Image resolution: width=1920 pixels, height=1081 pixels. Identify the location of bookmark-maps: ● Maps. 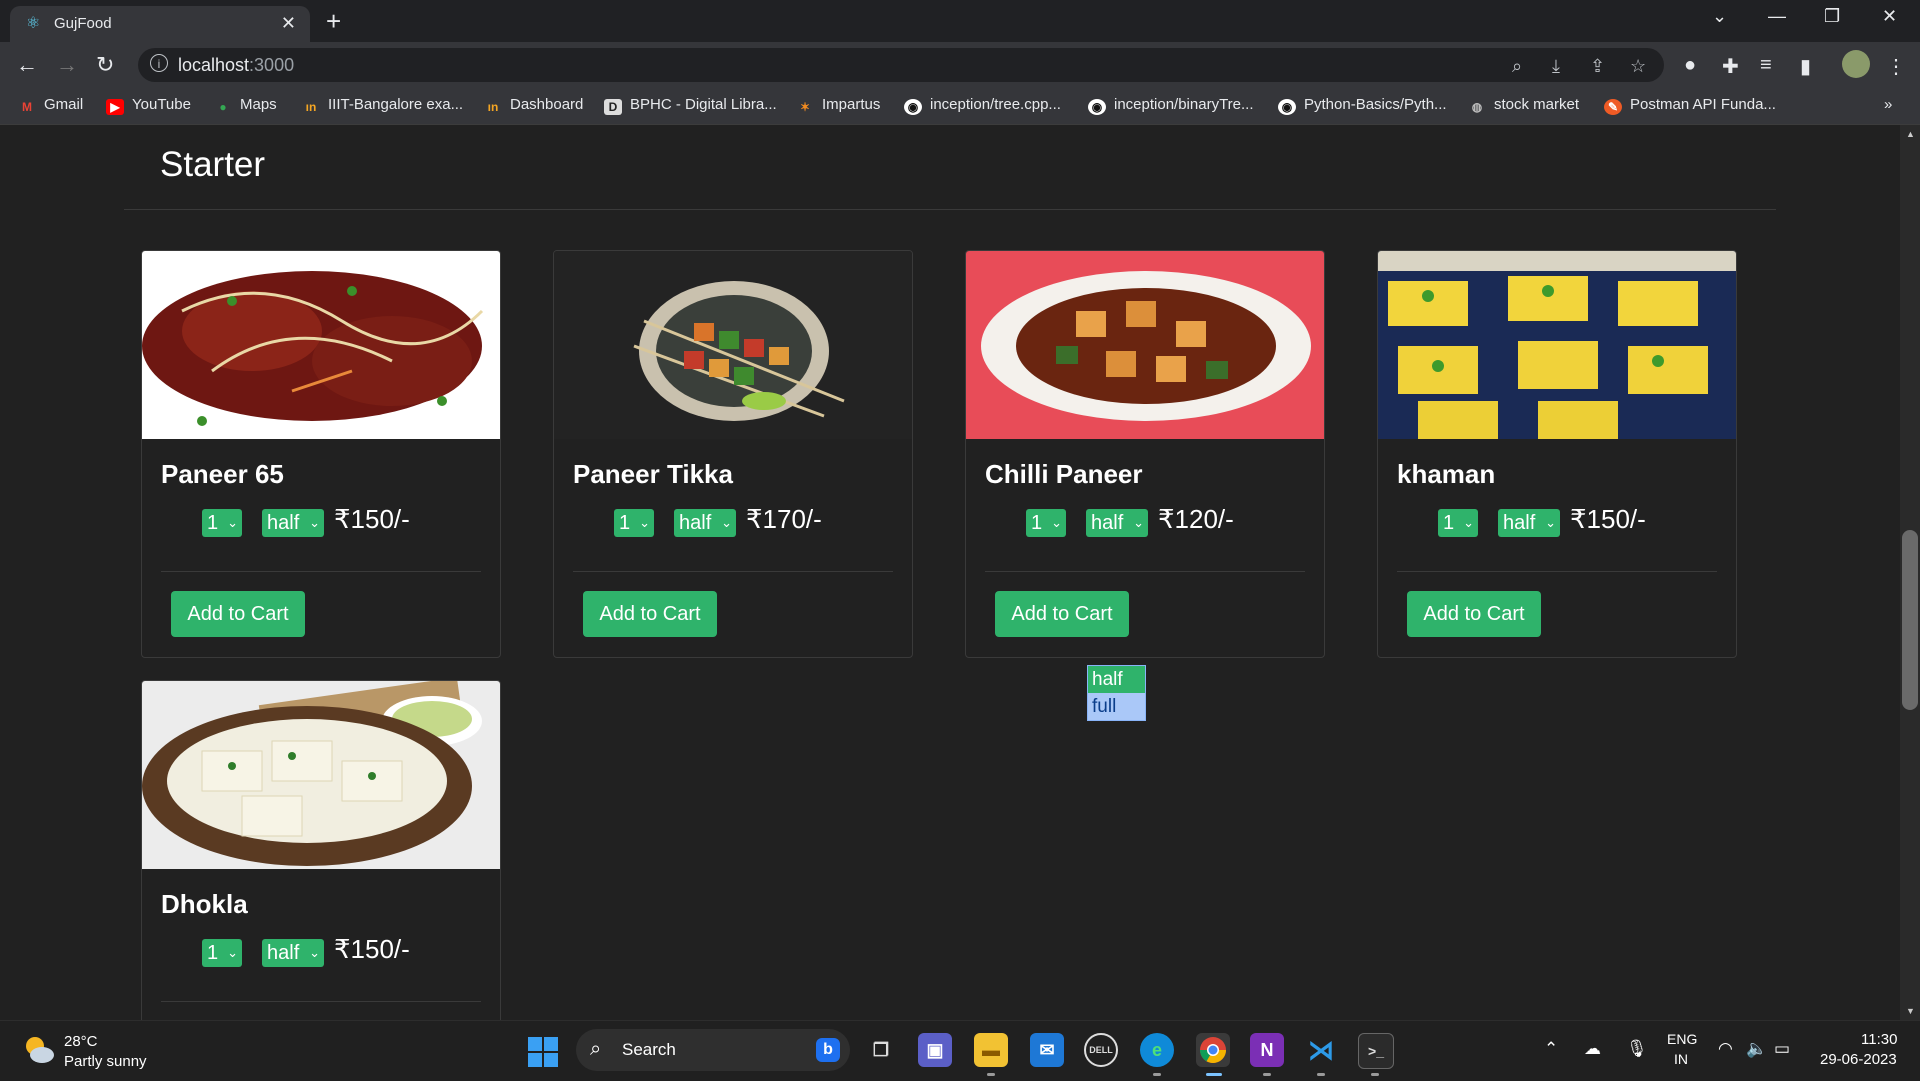
(245, 105).